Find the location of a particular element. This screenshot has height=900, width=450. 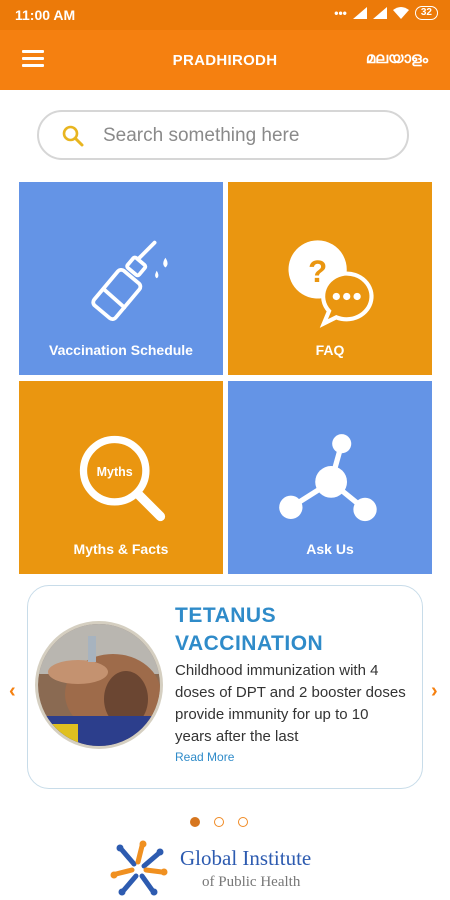

magnifier-icon-text: Myths is located at coordinates (115, 472).